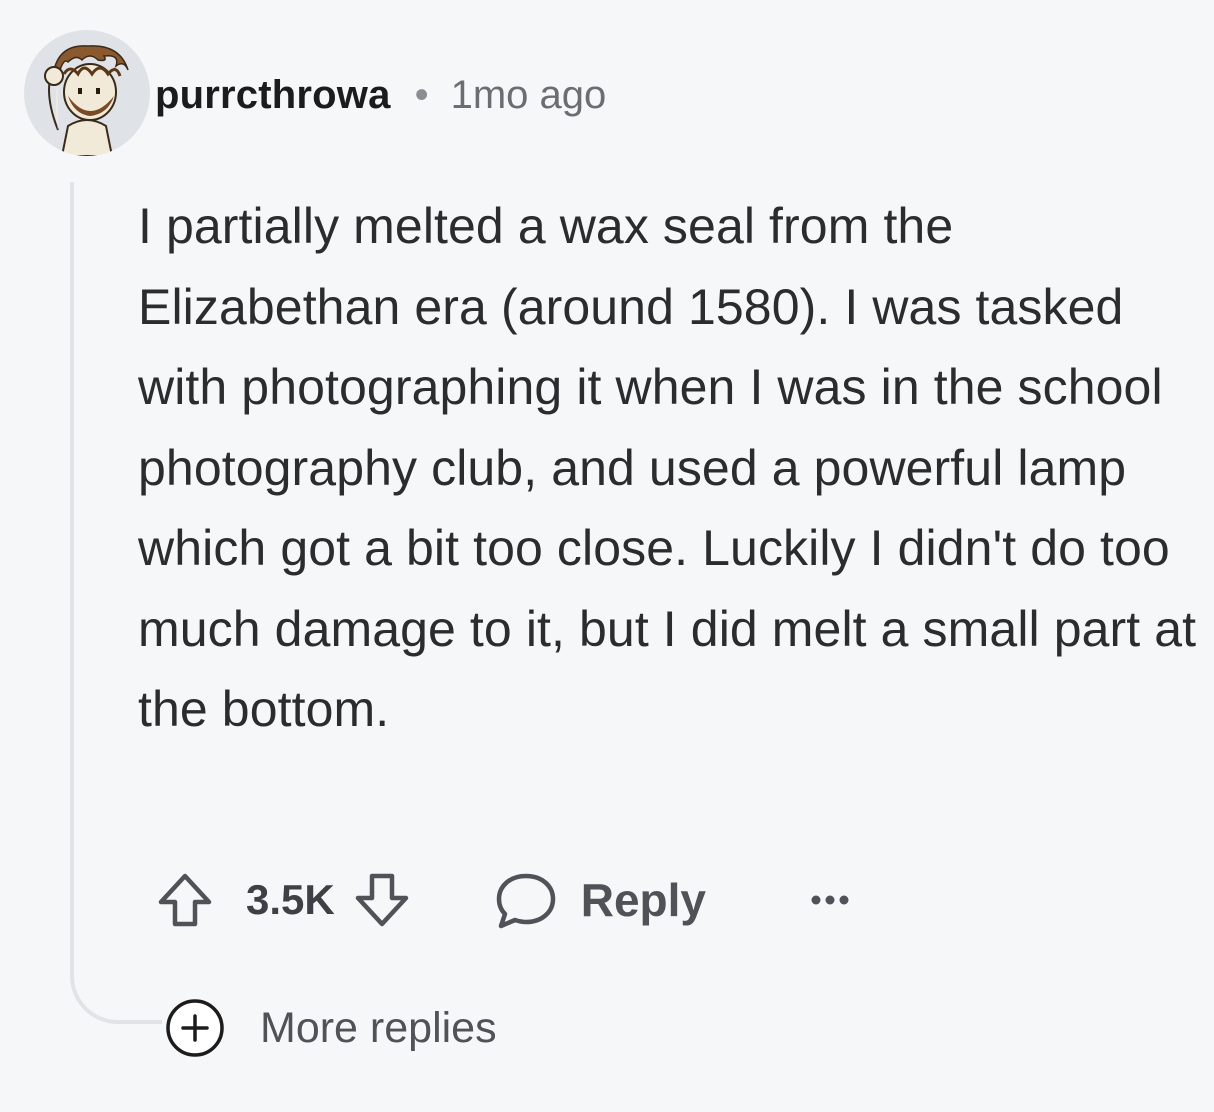 This screenshot has width=1214, height=1112. I want to click on upvote-arrow-icon, so click(185, 900).